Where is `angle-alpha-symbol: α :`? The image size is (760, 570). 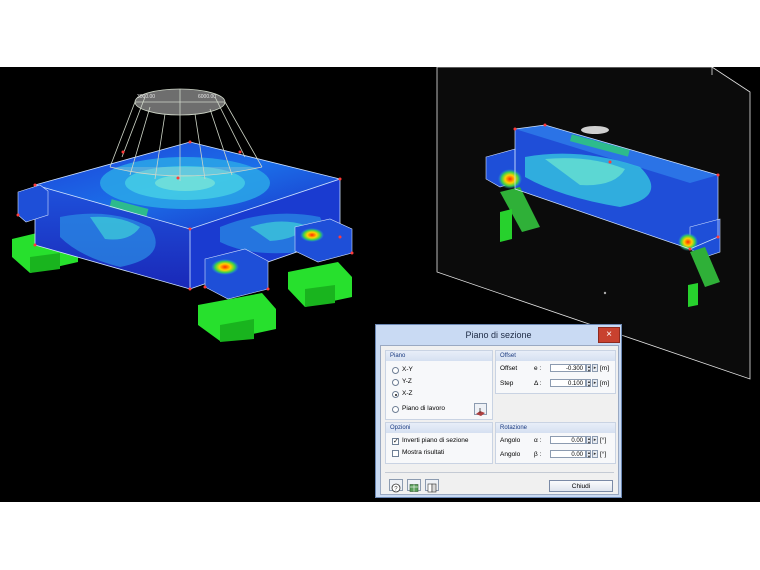
angle-alpha-symbol: α : is located at coordinates (538, 440).